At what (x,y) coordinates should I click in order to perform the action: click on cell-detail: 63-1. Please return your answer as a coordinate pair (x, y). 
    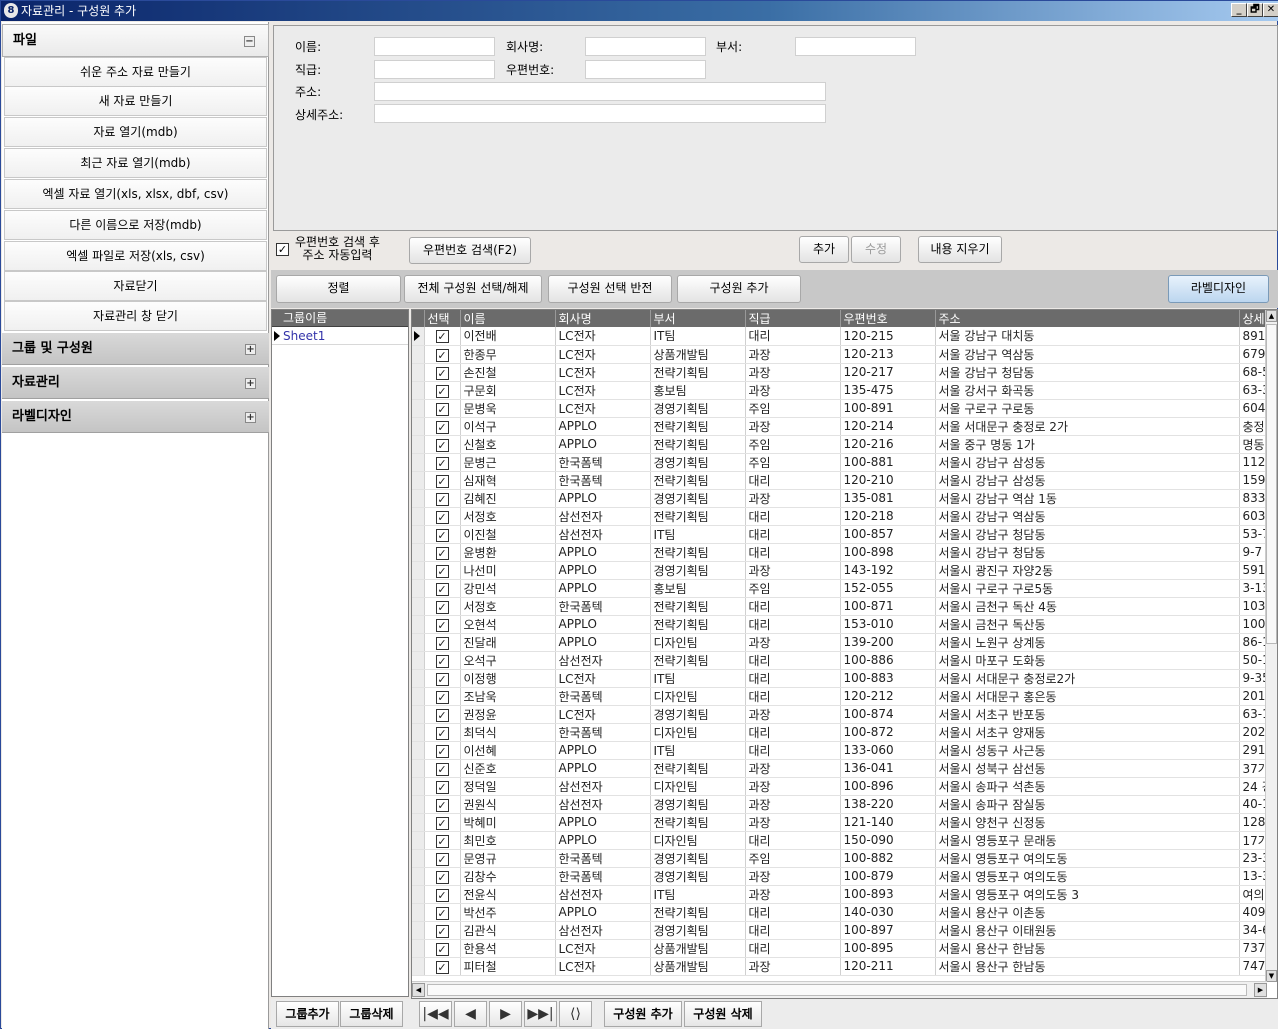
    Looking at the image, I should click on (1253, 714).